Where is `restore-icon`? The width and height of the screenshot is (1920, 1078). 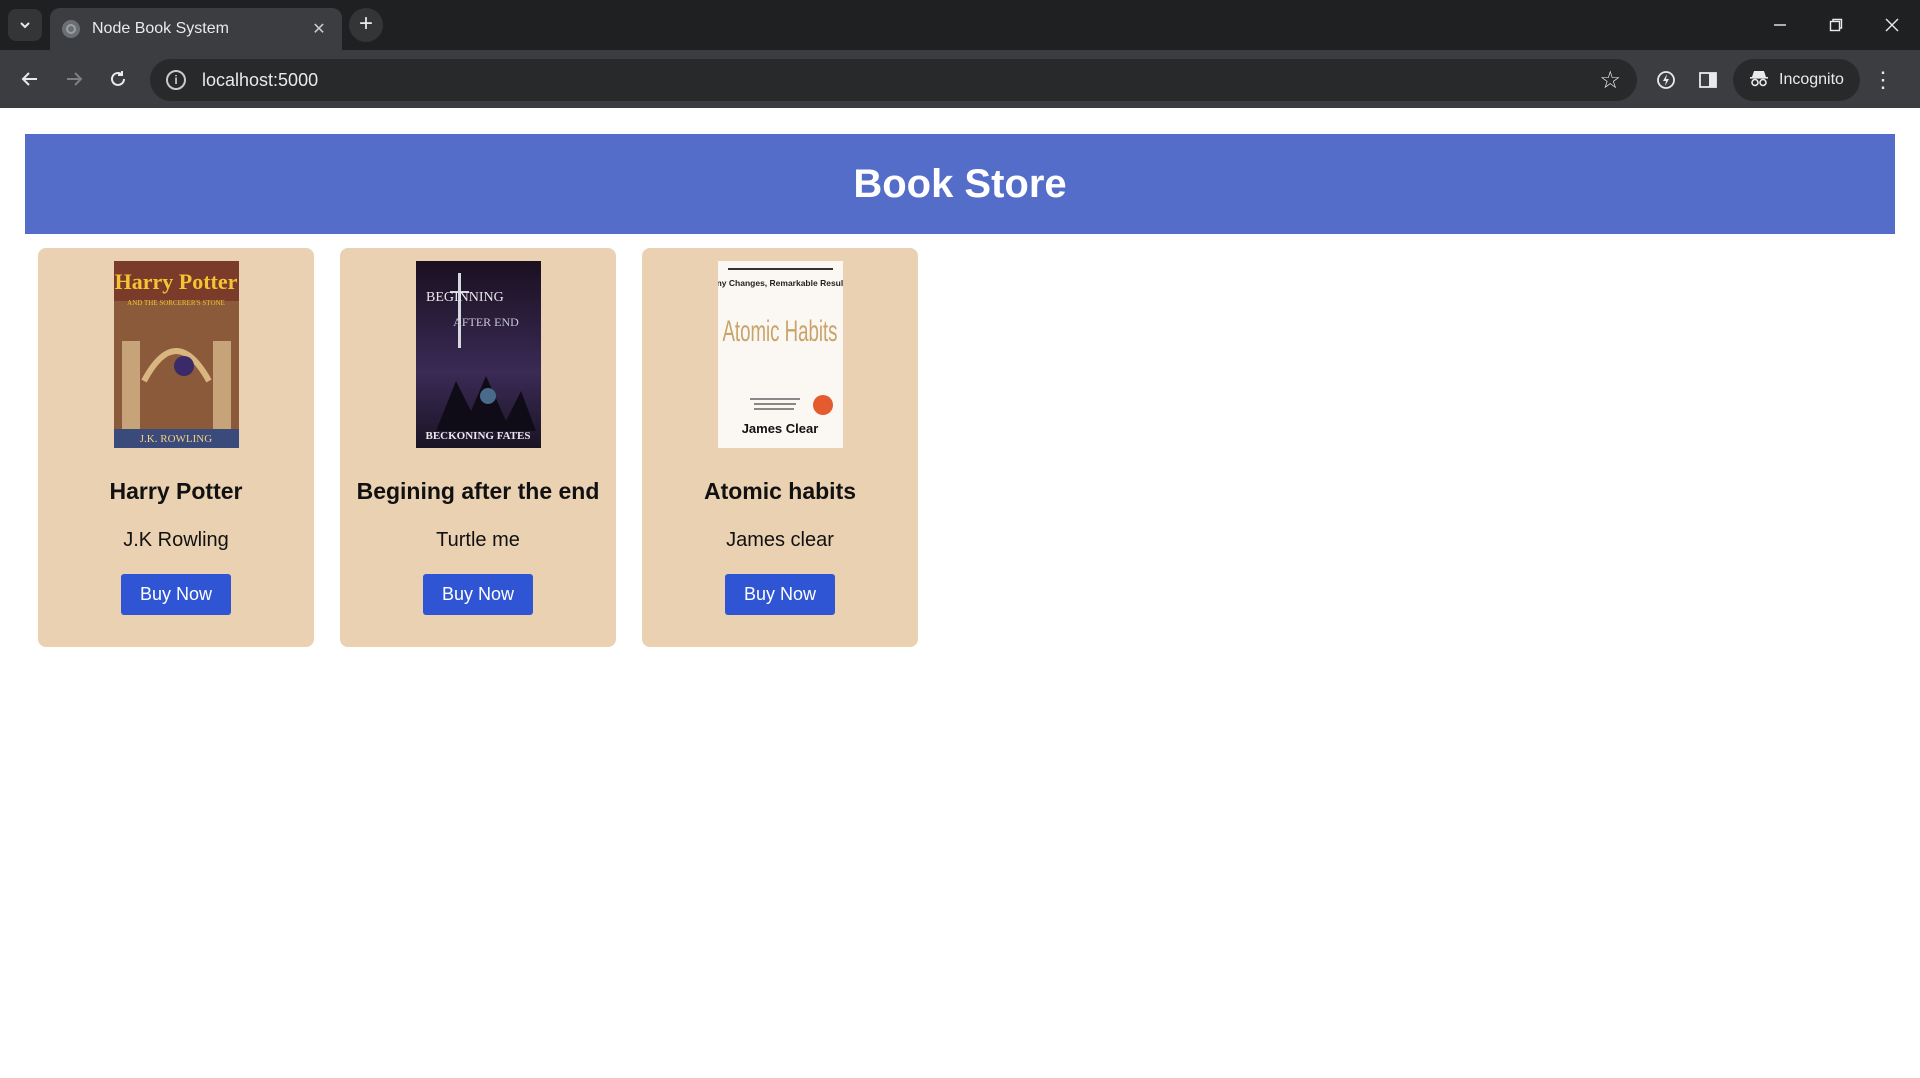 restore-icon is located at coordinates (1836, 25).